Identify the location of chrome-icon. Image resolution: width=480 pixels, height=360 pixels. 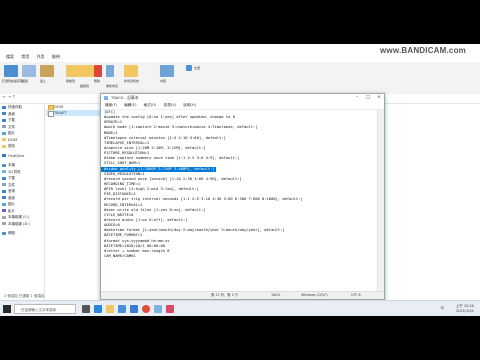
(146, 309).